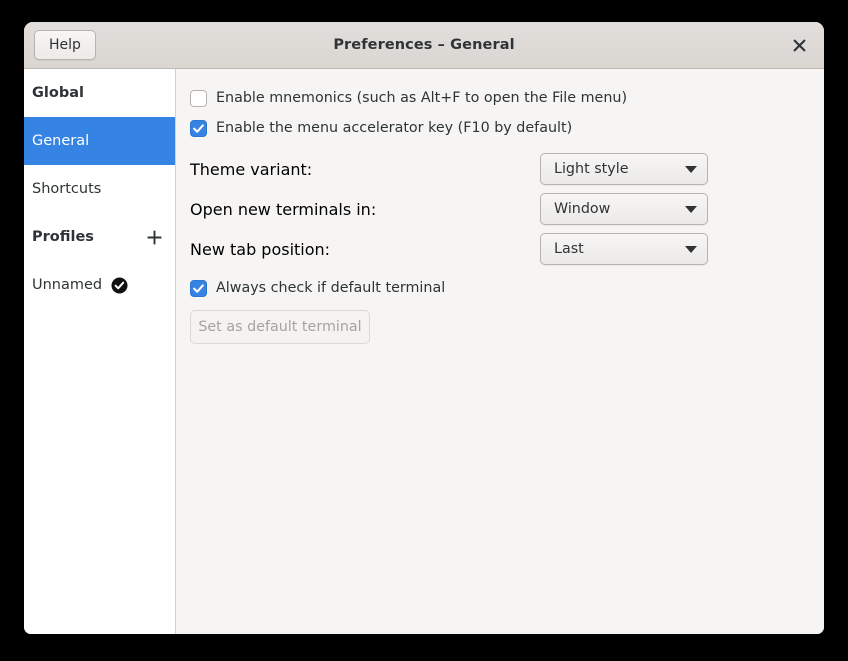 This screenshot has width=848, height=661. Describe the element at coordinates (99, 237) in the screenshot. I see `sidebar-group-header-profiles: Profiles` at that location.